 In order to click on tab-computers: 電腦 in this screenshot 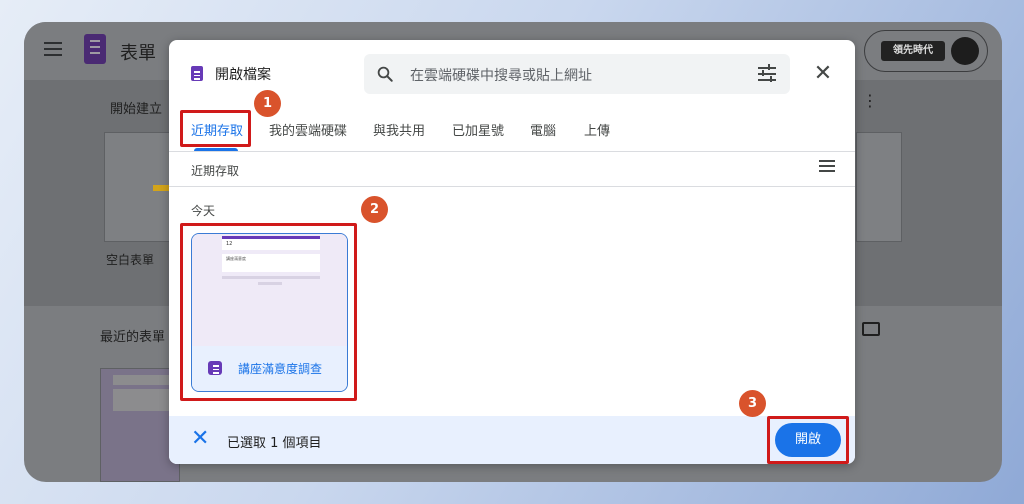, I will do `click(543, 129)`.